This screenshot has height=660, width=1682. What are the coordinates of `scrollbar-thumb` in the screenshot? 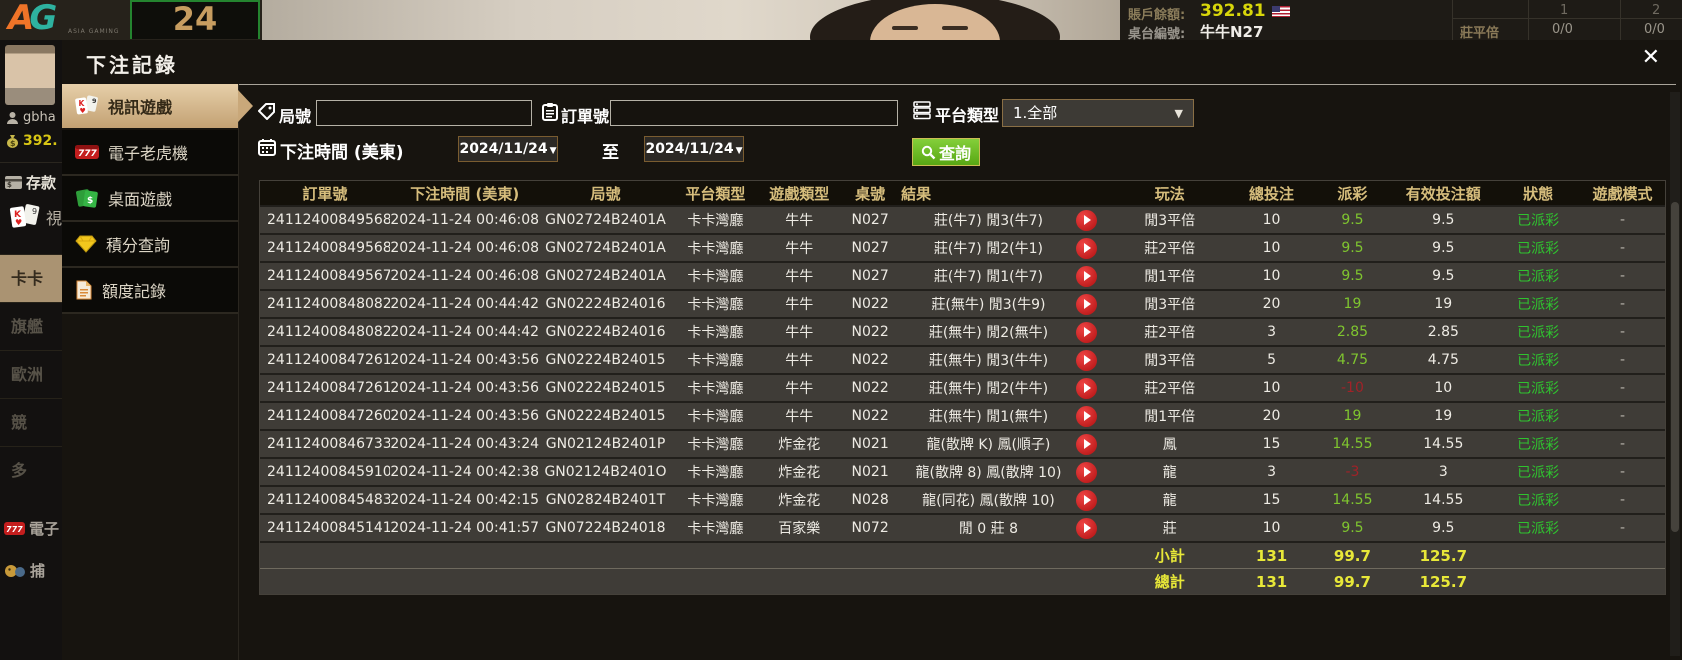 It's located at (1675, 367).